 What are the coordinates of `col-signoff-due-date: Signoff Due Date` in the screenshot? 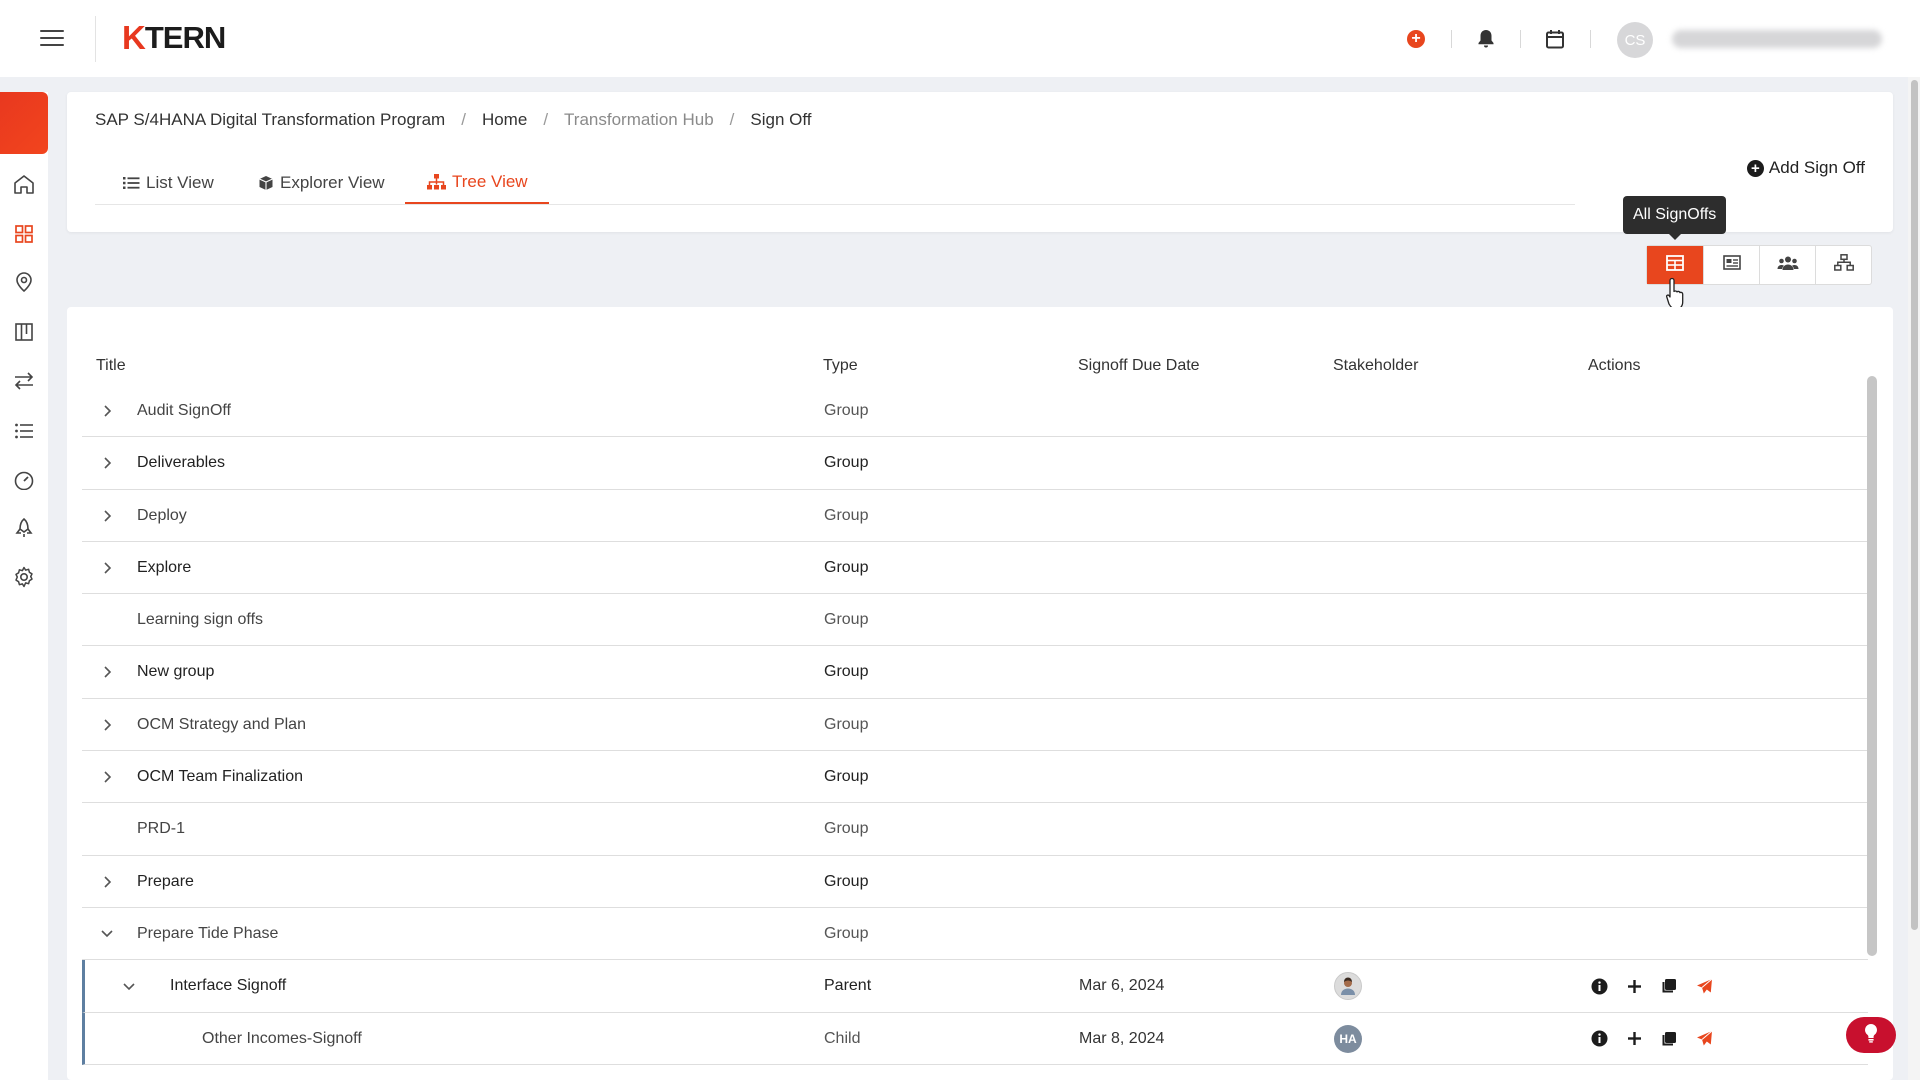 It's located at (1139, 366).